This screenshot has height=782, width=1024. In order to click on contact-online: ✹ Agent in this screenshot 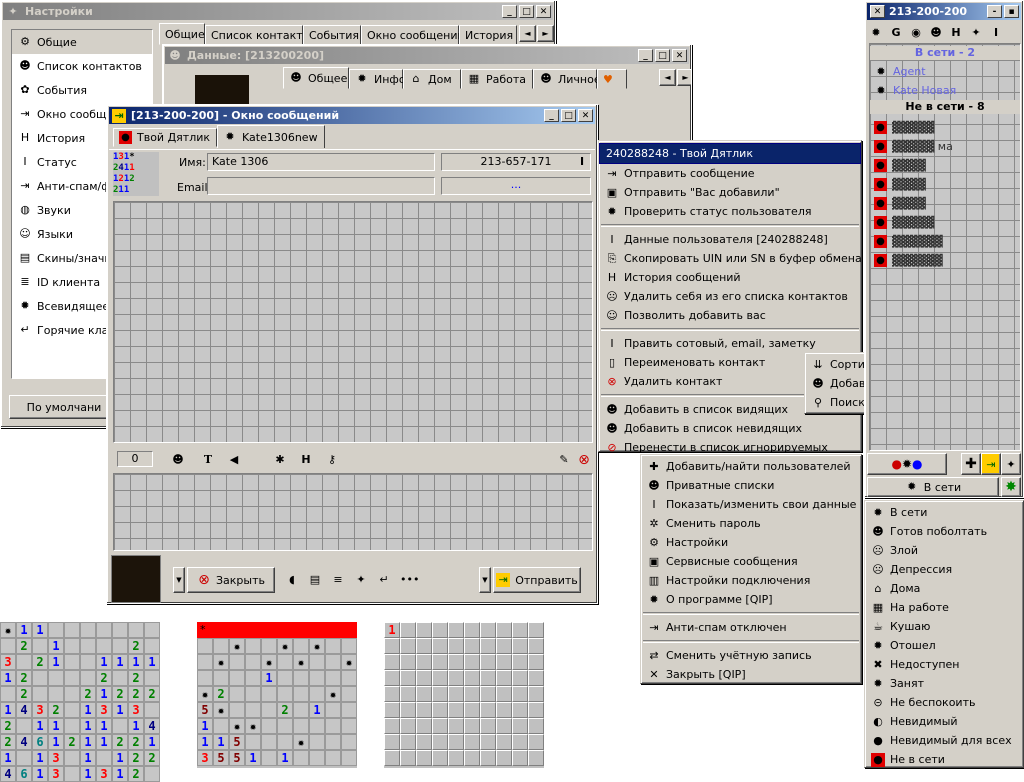, I will do `click(945, 71)`.